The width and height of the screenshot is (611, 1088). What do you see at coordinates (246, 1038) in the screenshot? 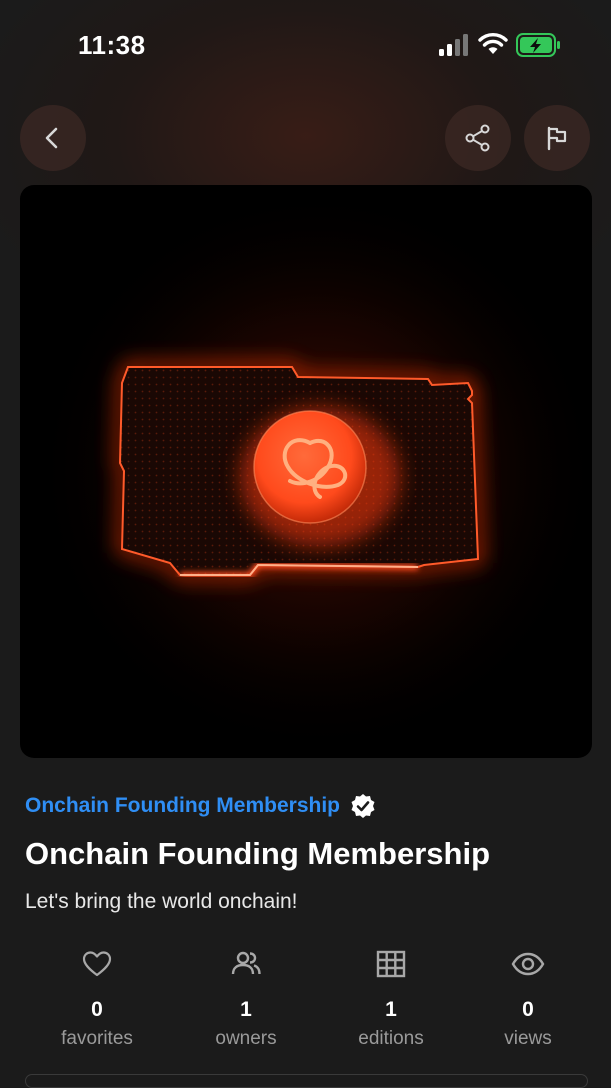
I see `stat-label: owners` at bounding box center [246, 1038].